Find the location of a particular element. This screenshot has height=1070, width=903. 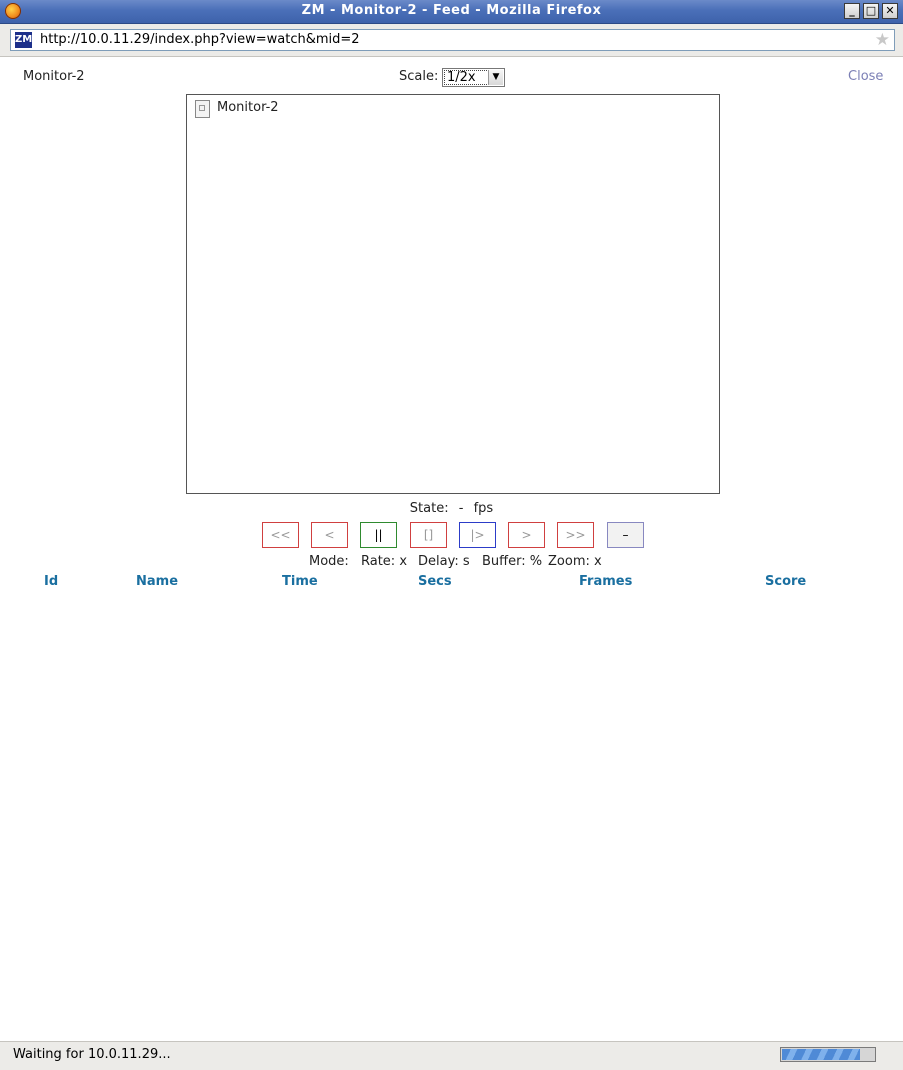

progress-fill is located at coordinates (821, 1054).